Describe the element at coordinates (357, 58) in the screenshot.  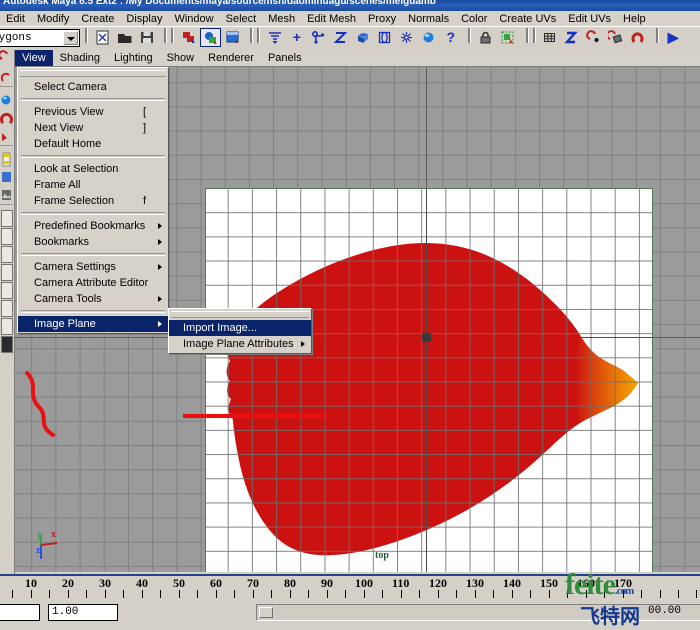
I see `viewport-menubar: View Shading Lighting Show Renderer Panels` at that location.